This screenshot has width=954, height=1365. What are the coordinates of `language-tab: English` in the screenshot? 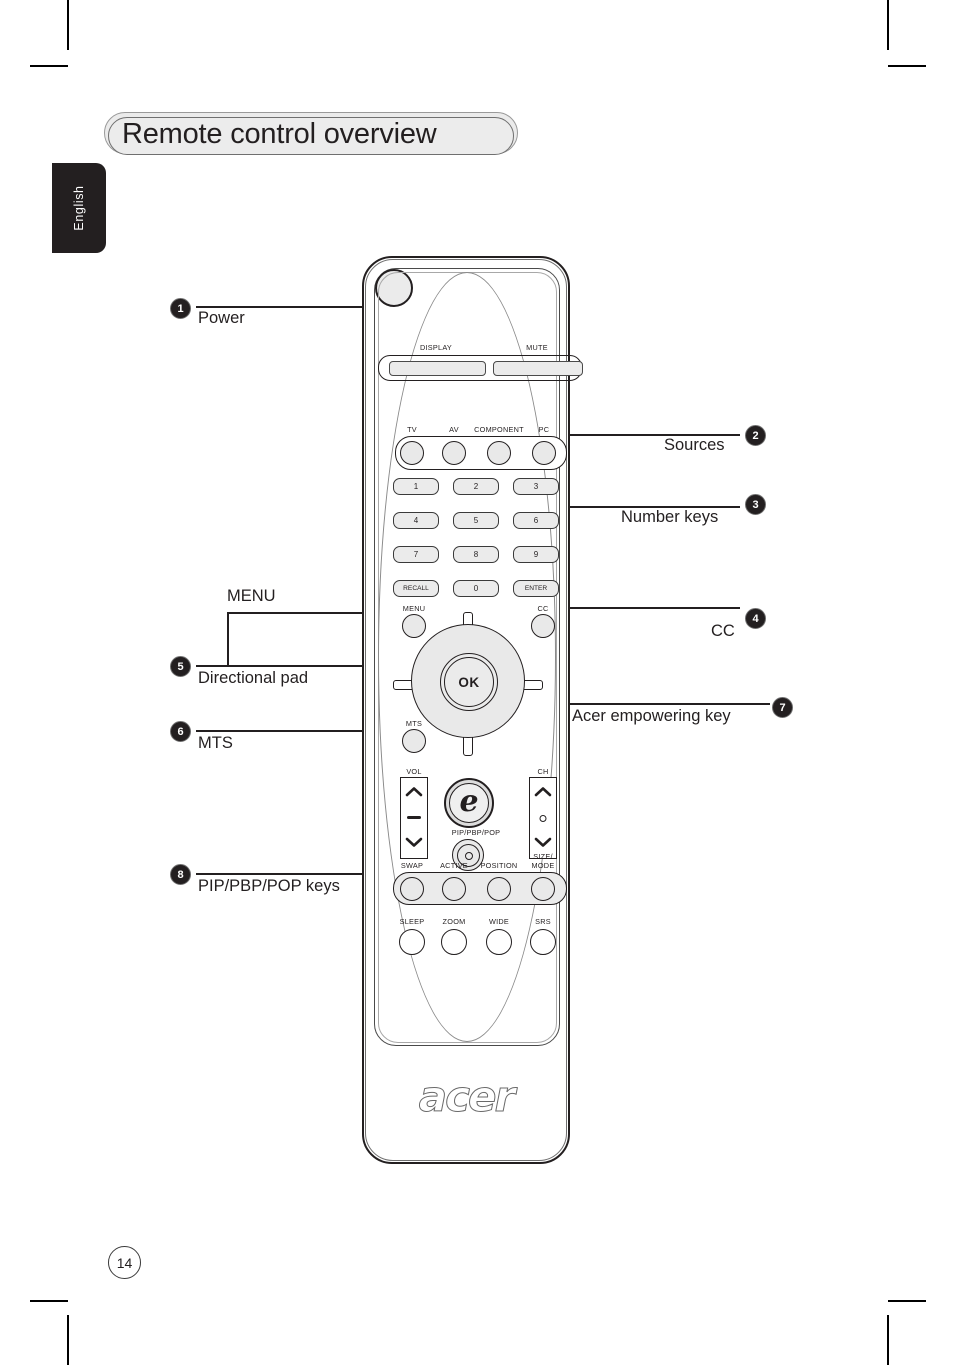 It's located at (79, 208).